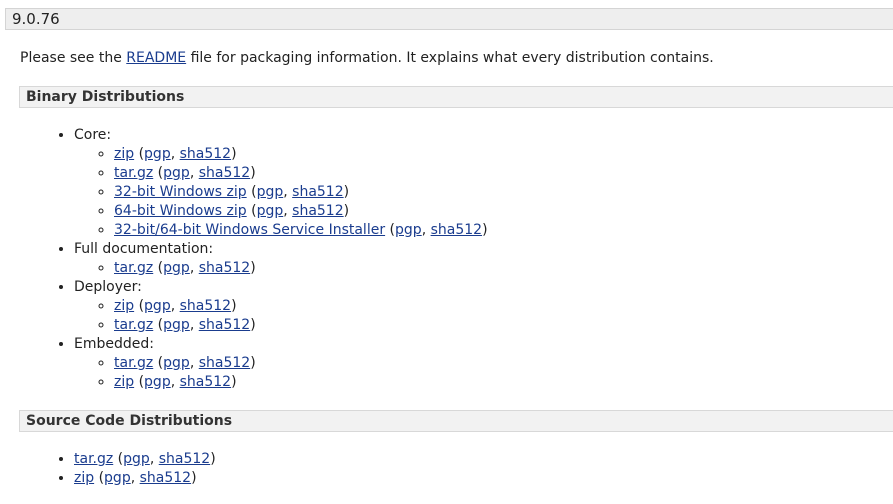 This screenshot has width=893, height=504. What do you see at coordinates (180, 192) in the screenshot?
I see `download-link: 32-bit Windows zip` at bounding box center [180, 192].